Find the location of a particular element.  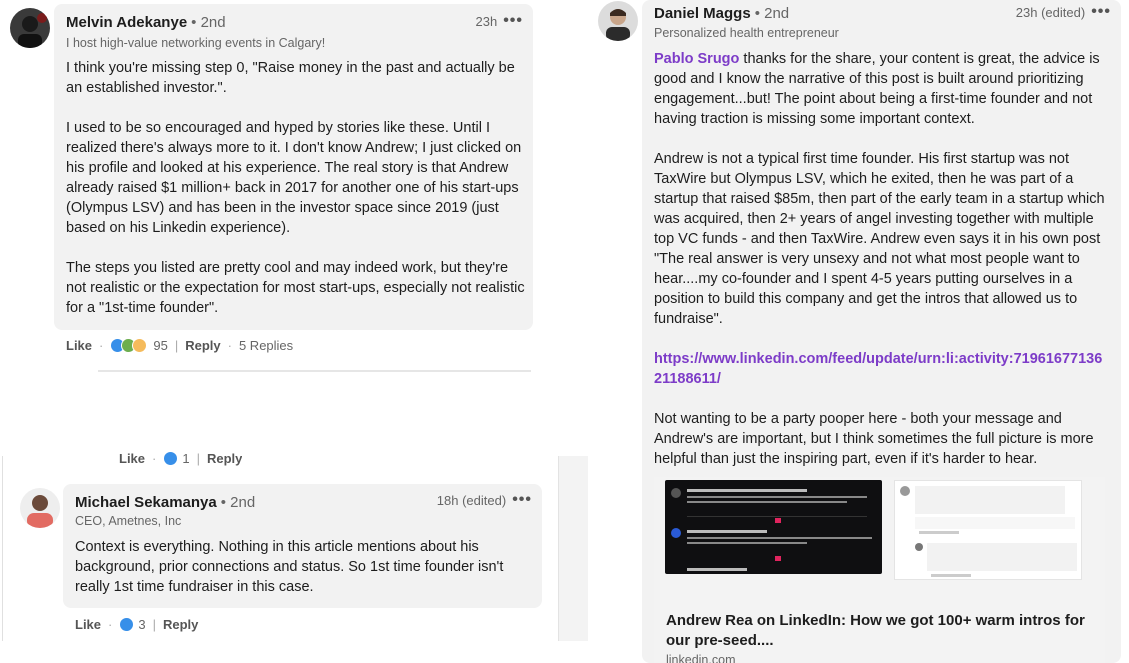

mention-link: Pablo Srugo is located at coordinates (696, 59).